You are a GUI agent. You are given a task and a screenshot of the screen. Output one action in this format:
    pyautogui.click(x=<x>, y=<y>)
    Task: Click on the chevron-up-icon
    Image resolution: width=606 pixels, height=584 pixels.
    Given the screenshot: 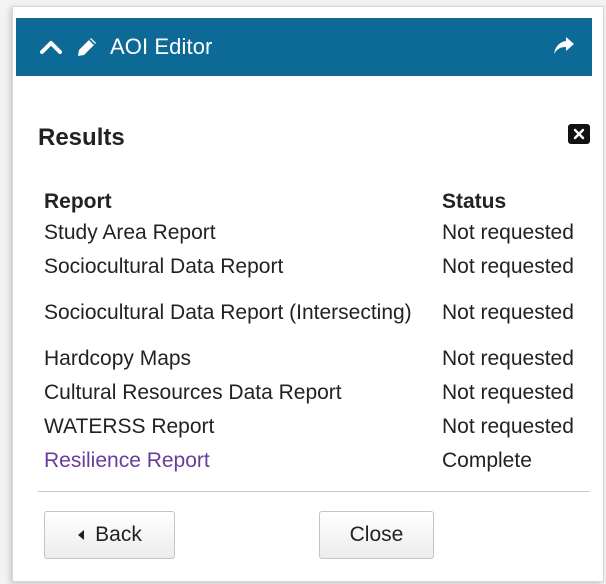 What is the action you would take?
    pyautogui.click(x=51, y=47)
    